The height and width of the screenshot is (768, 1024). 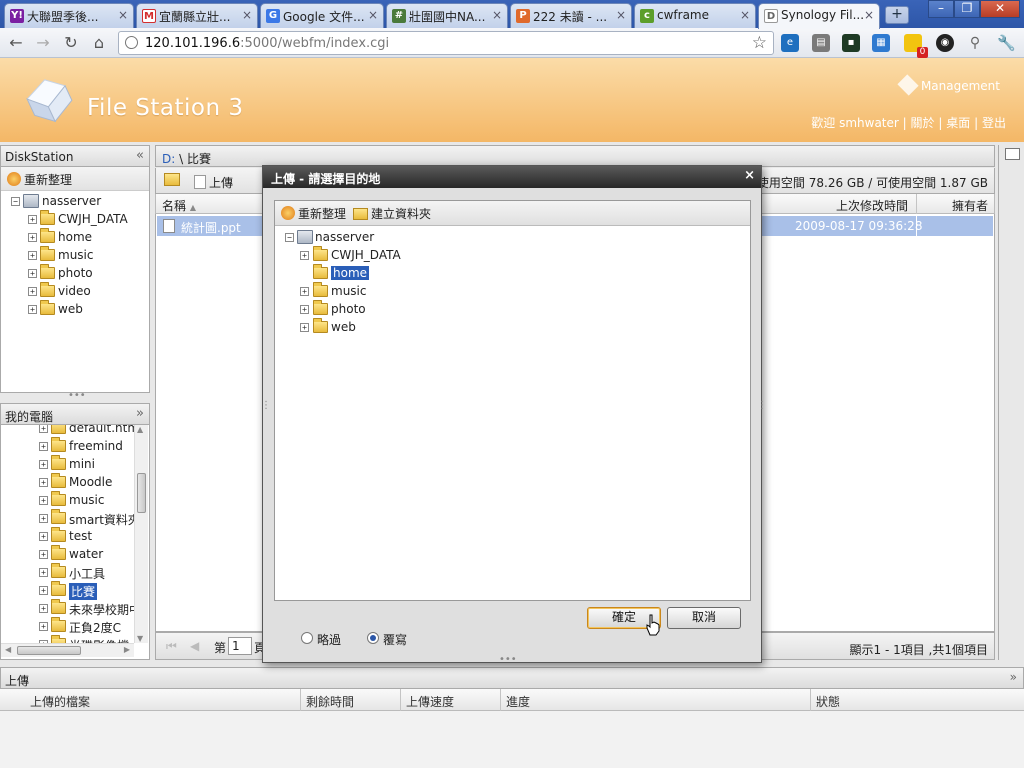 What do you see at coordinates (140, 429) in the screenshot?
I see `scroll-up-icon: ▲` at bounding box center [140, 429].